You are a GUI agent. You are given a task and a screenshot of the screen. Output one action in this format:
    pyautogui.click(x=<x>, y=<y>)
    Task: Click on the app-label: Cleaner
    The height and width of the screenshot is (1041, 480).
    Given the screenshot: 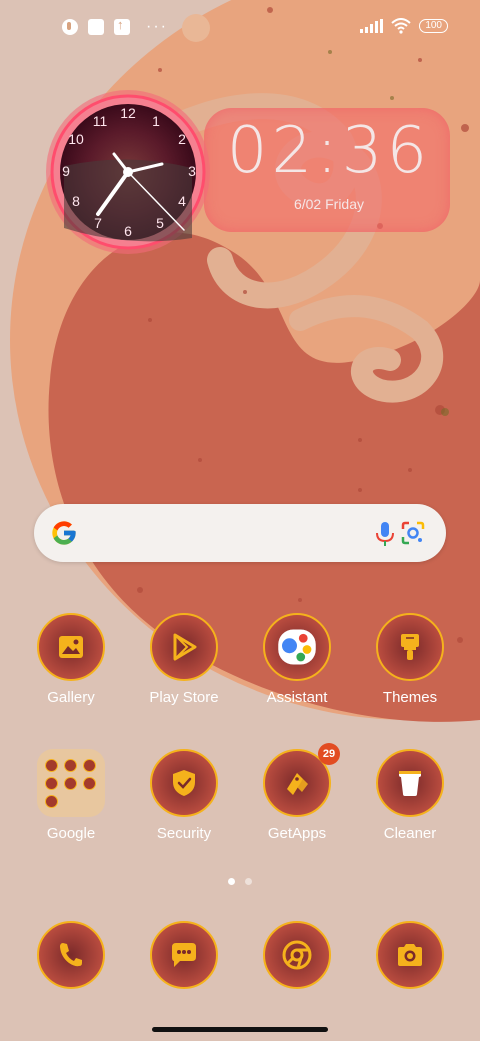 What is the action you would take?
    pyautogui.click(x=410, y=833)
    